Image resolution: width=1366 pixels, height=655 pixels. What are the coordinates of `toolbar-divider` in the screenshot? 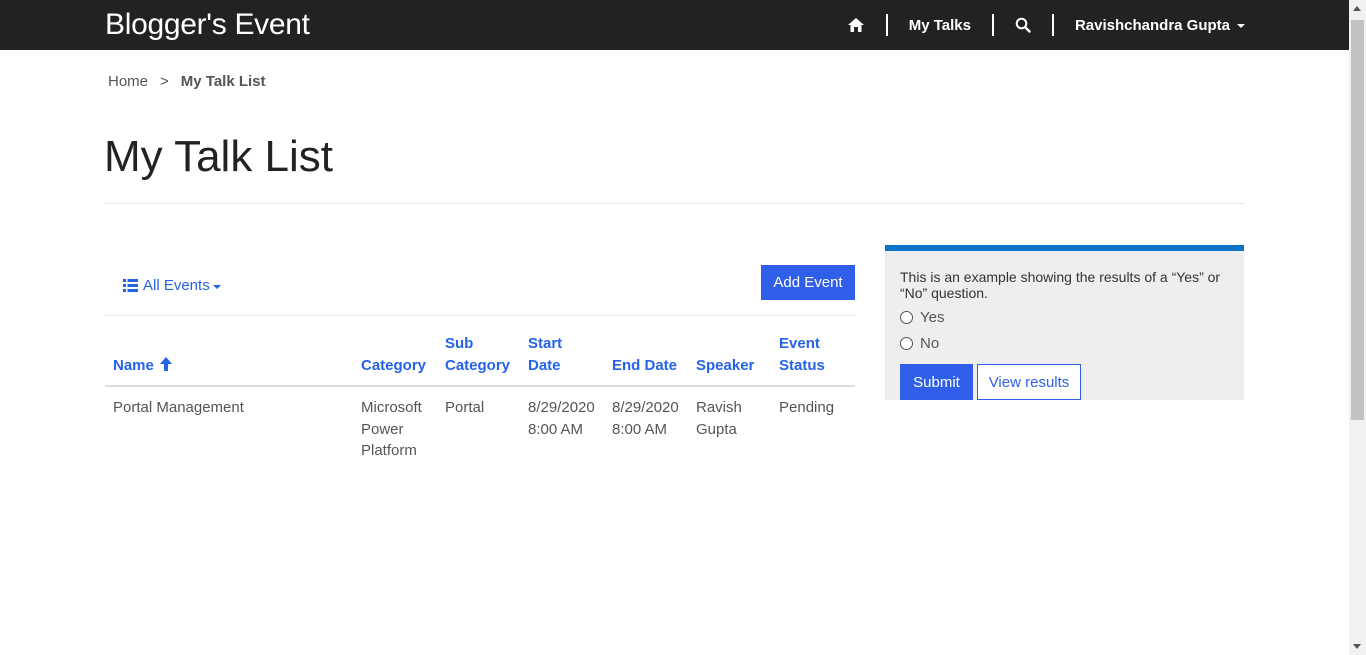 It's located at (480, 315).